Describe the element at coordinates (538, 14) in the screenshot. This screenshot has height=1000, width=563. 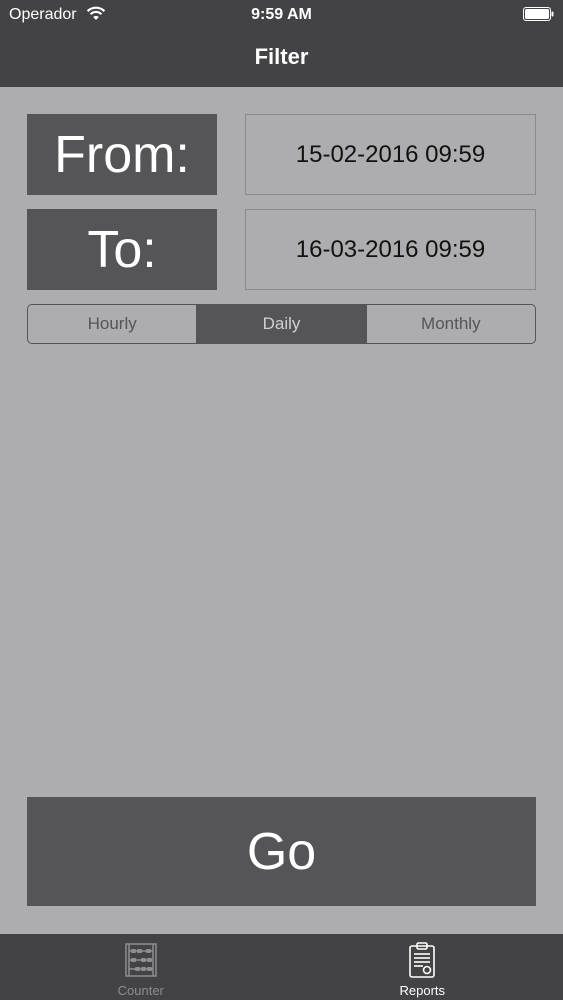
I see `battery-icon` at that location.